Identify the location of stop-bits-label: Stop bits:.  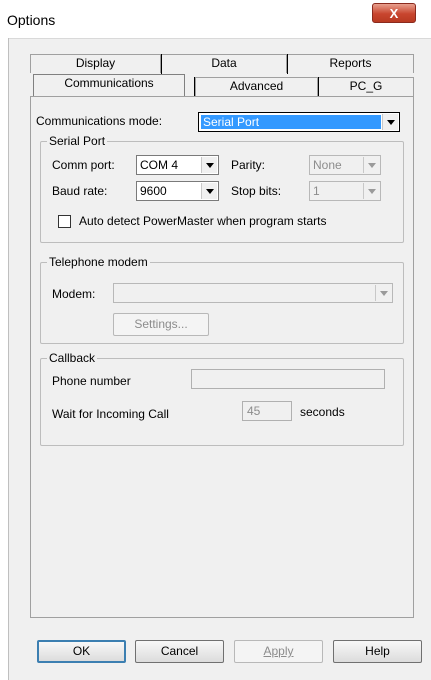
(256, 191).